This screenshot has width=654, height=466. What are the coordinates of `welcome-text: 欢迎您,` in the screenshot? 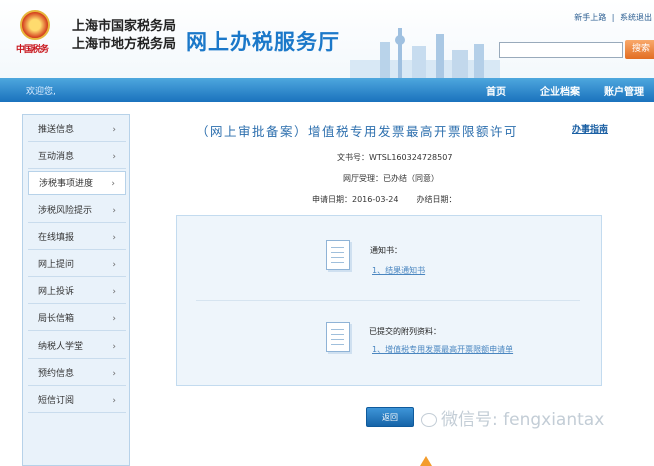 It's located at (41, 92).